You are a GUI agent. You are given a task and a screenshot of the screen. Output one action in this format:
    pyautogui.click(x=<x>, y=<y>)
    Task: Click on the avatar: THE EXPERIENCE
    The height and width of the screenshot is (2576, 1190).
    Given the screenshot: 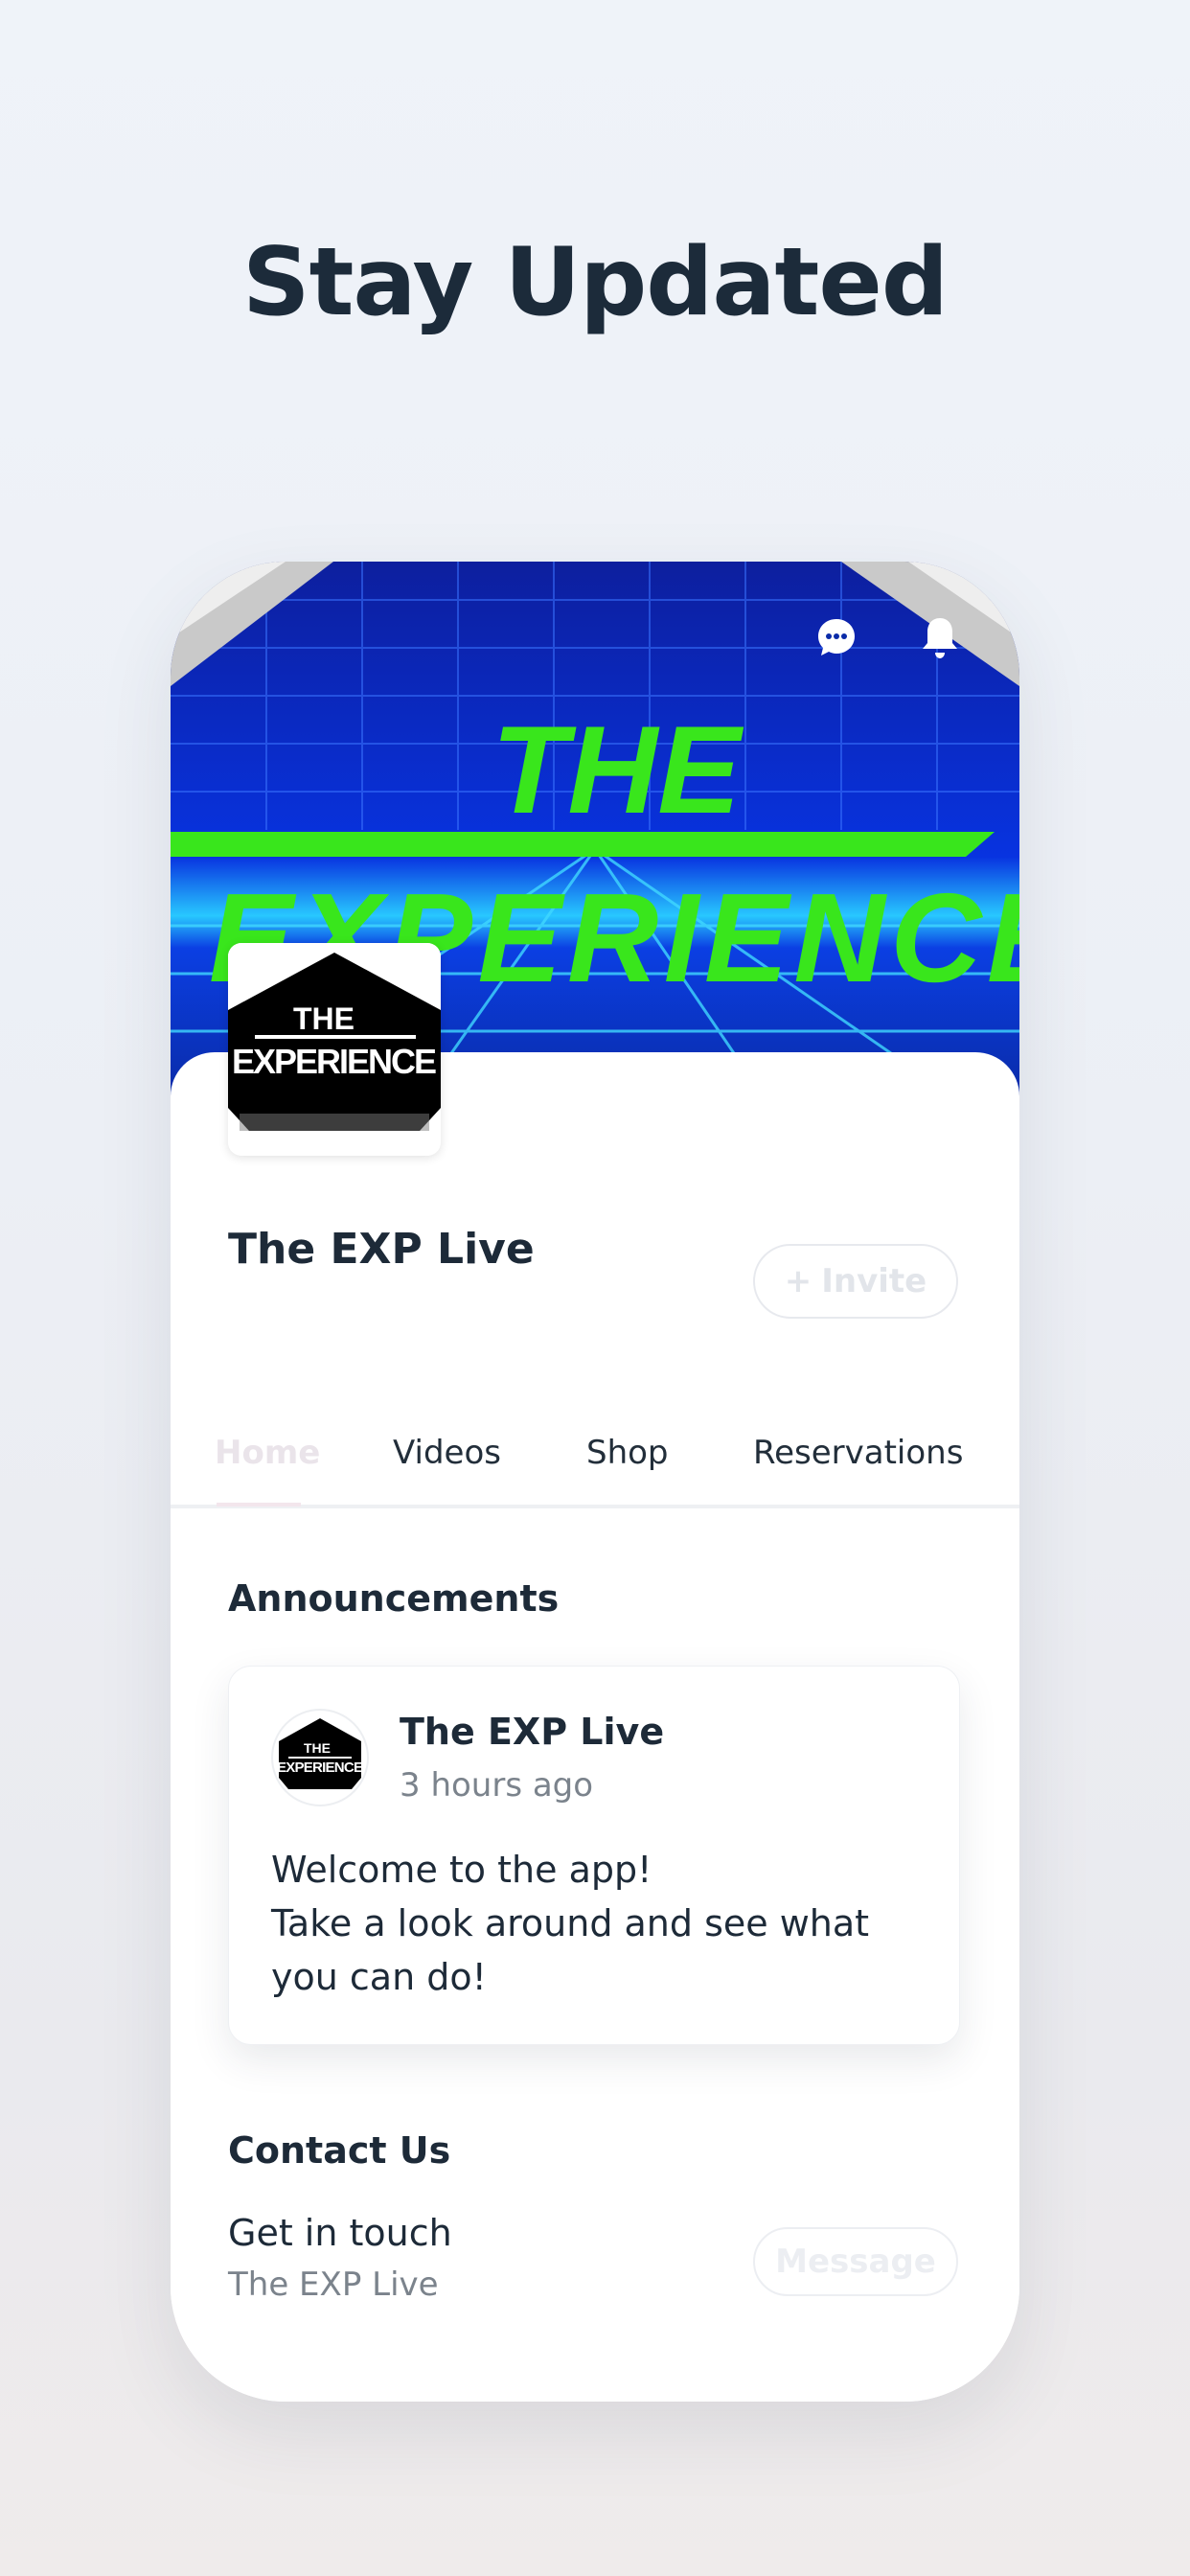 What is the action you would take?
    pyautogui.click(x=320, y=1757)
    